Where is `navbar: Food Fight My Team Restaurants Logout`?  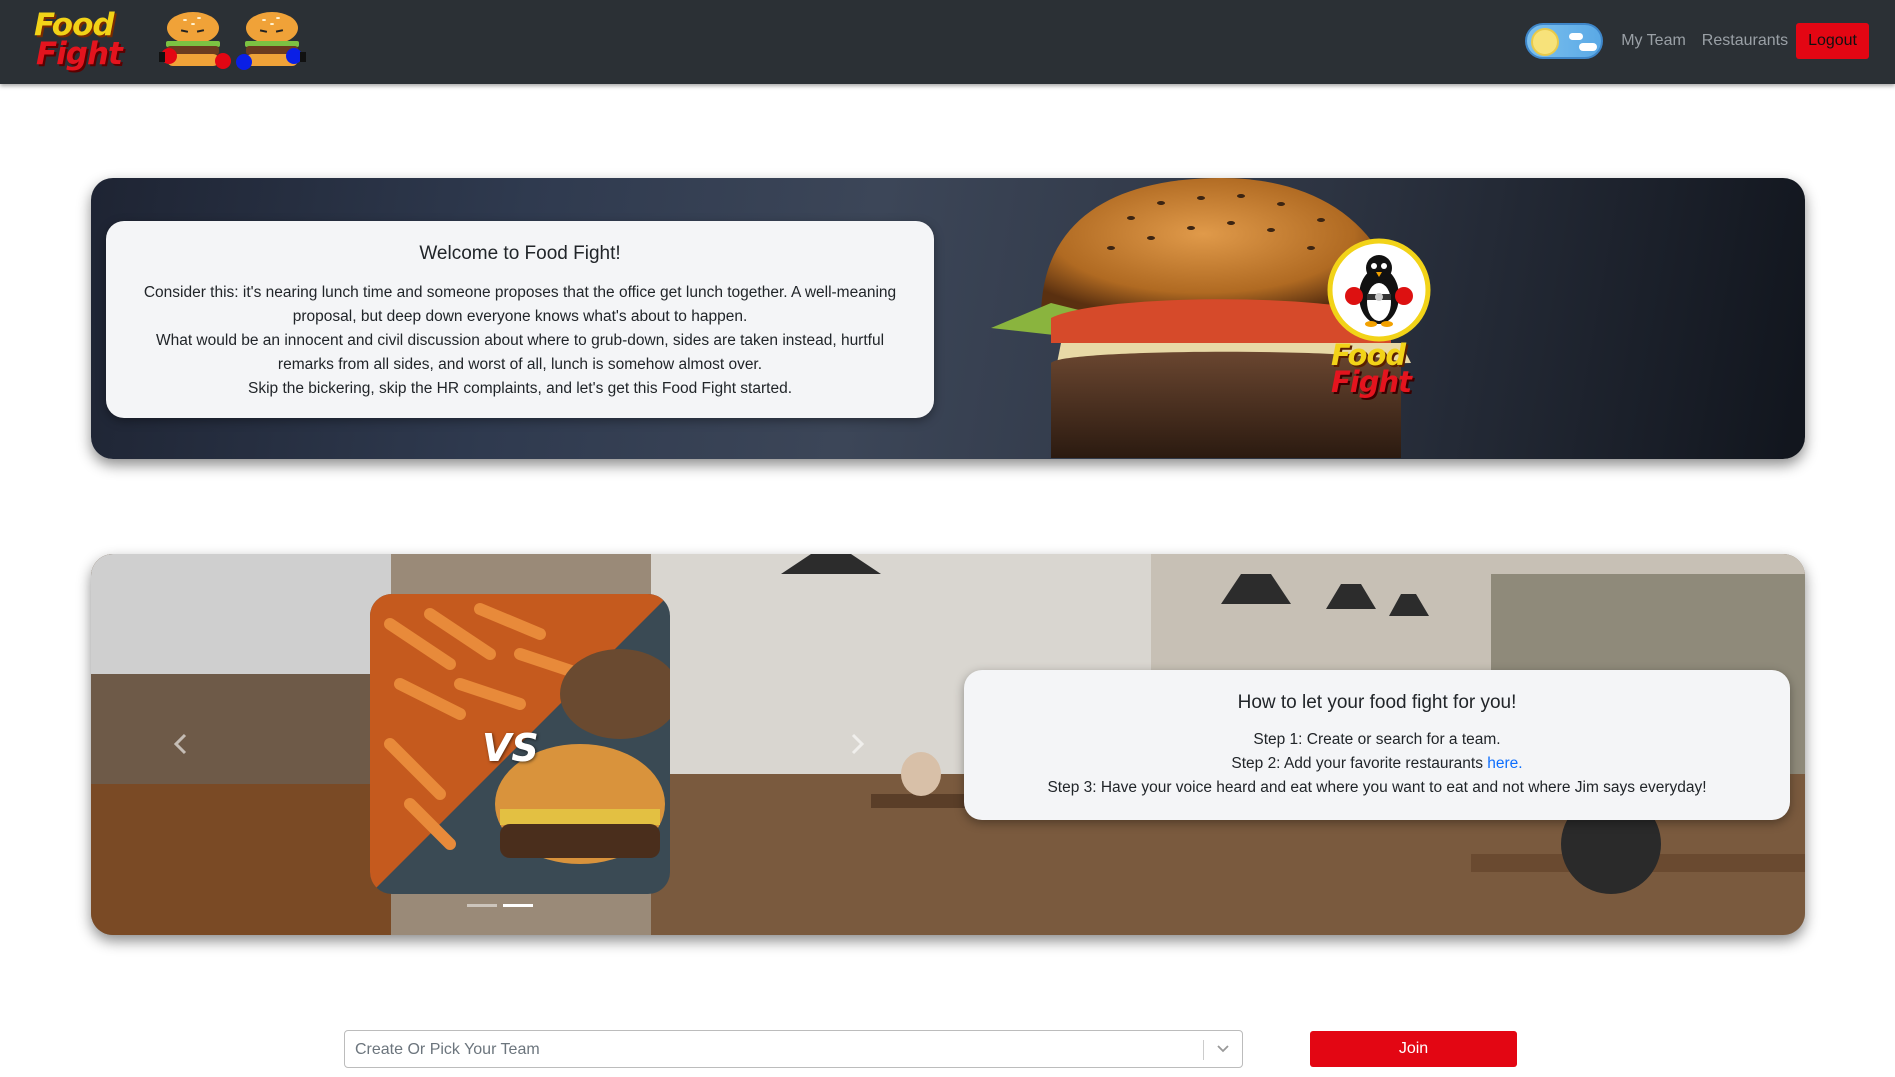 navbar: Food Fight My Team Restaurants Logout is located at coordinates (947, 42).